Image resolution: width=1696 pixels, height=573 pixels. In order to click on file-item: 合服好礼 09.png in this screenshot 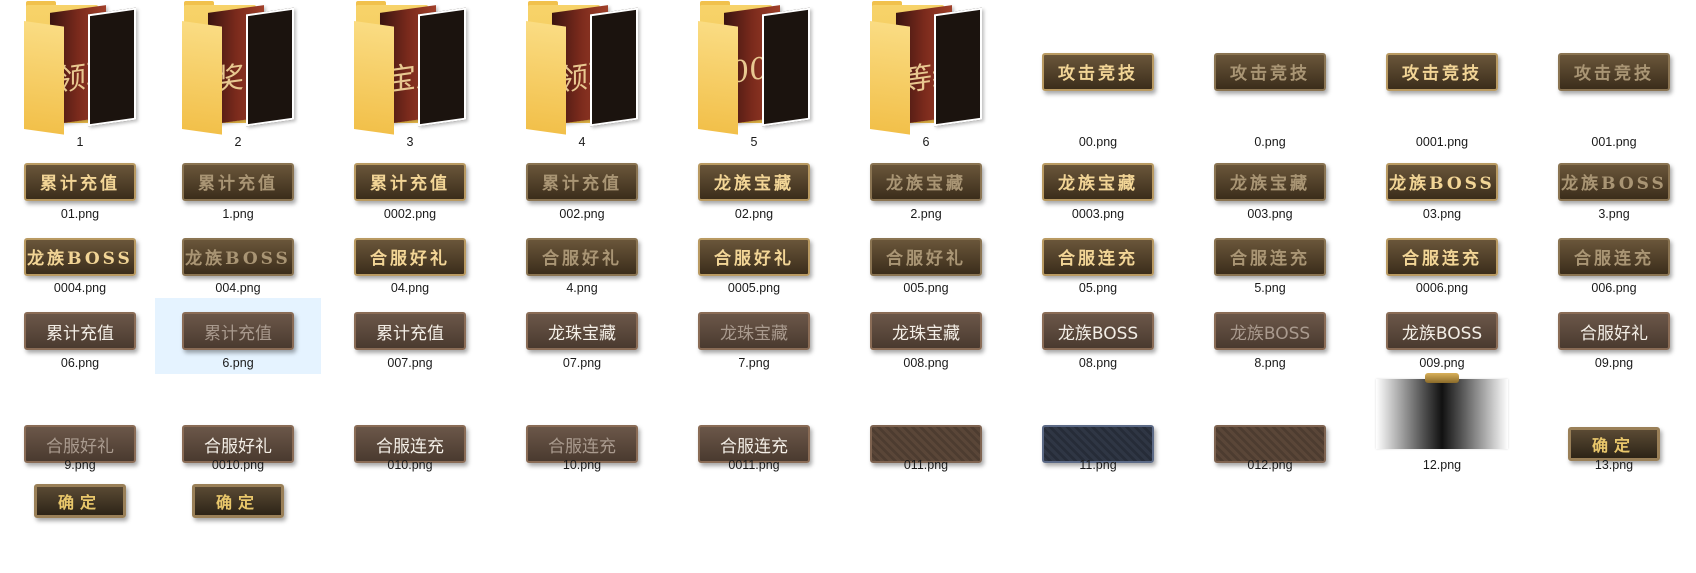, I will do `click(1613, 336)`.